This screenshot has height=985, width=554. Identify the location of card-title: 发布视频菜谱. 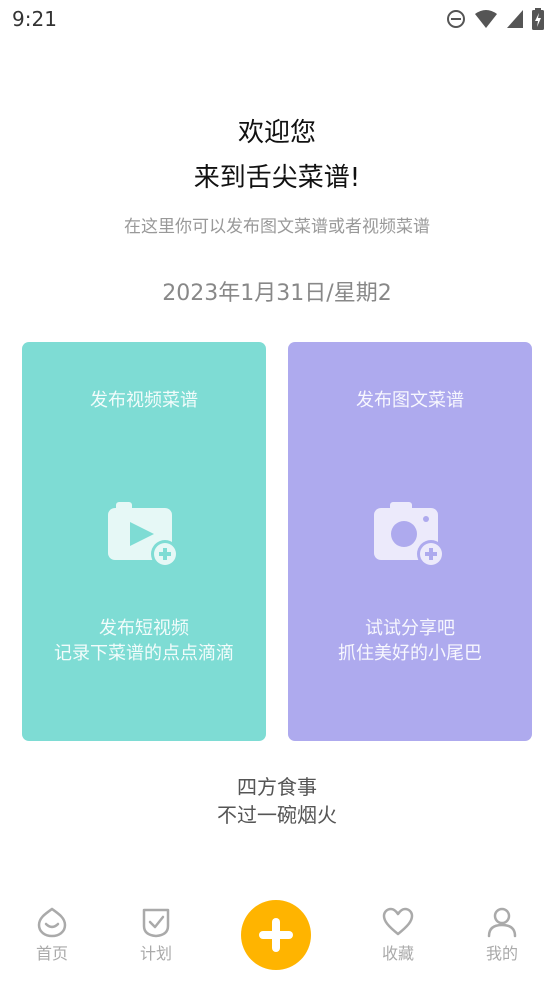
(144, 400).